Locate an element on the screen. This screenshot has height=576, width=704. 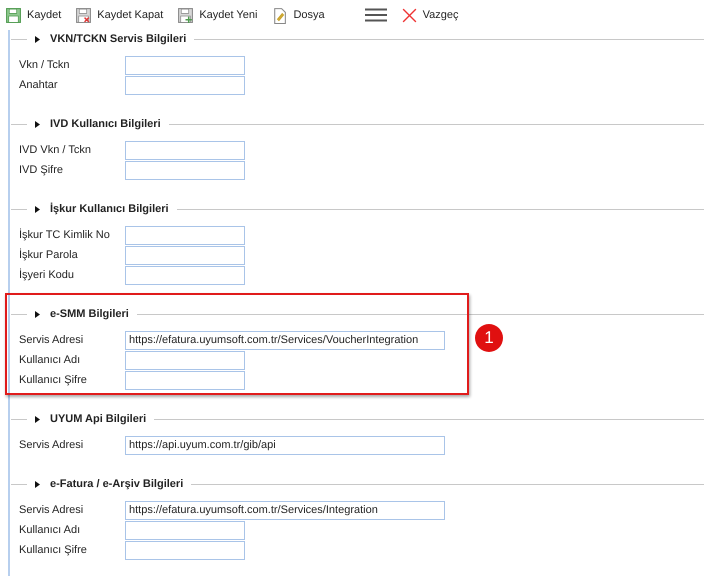
toolbar-button: Vazgeç is located at coordinates (429, 15).